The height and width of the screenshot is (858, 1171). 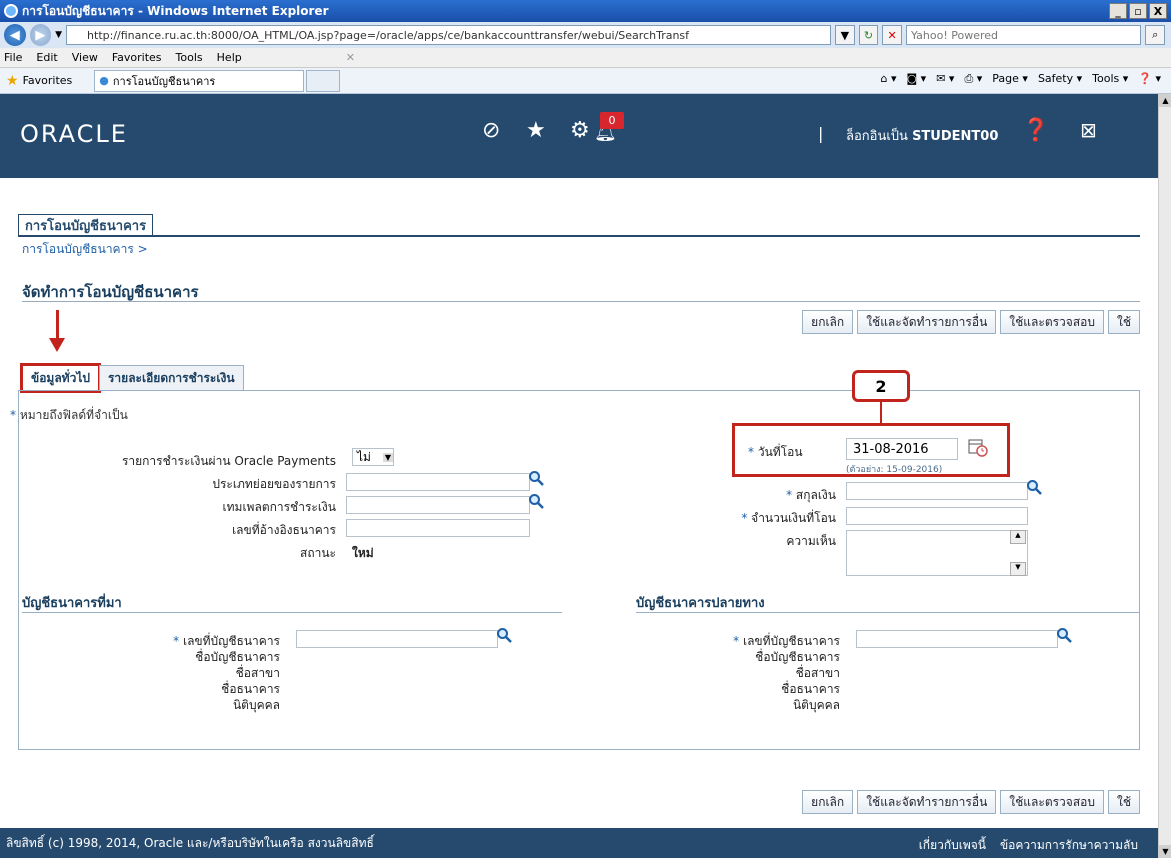 I want to click on source-section-divider, so click(x=292, y=612).